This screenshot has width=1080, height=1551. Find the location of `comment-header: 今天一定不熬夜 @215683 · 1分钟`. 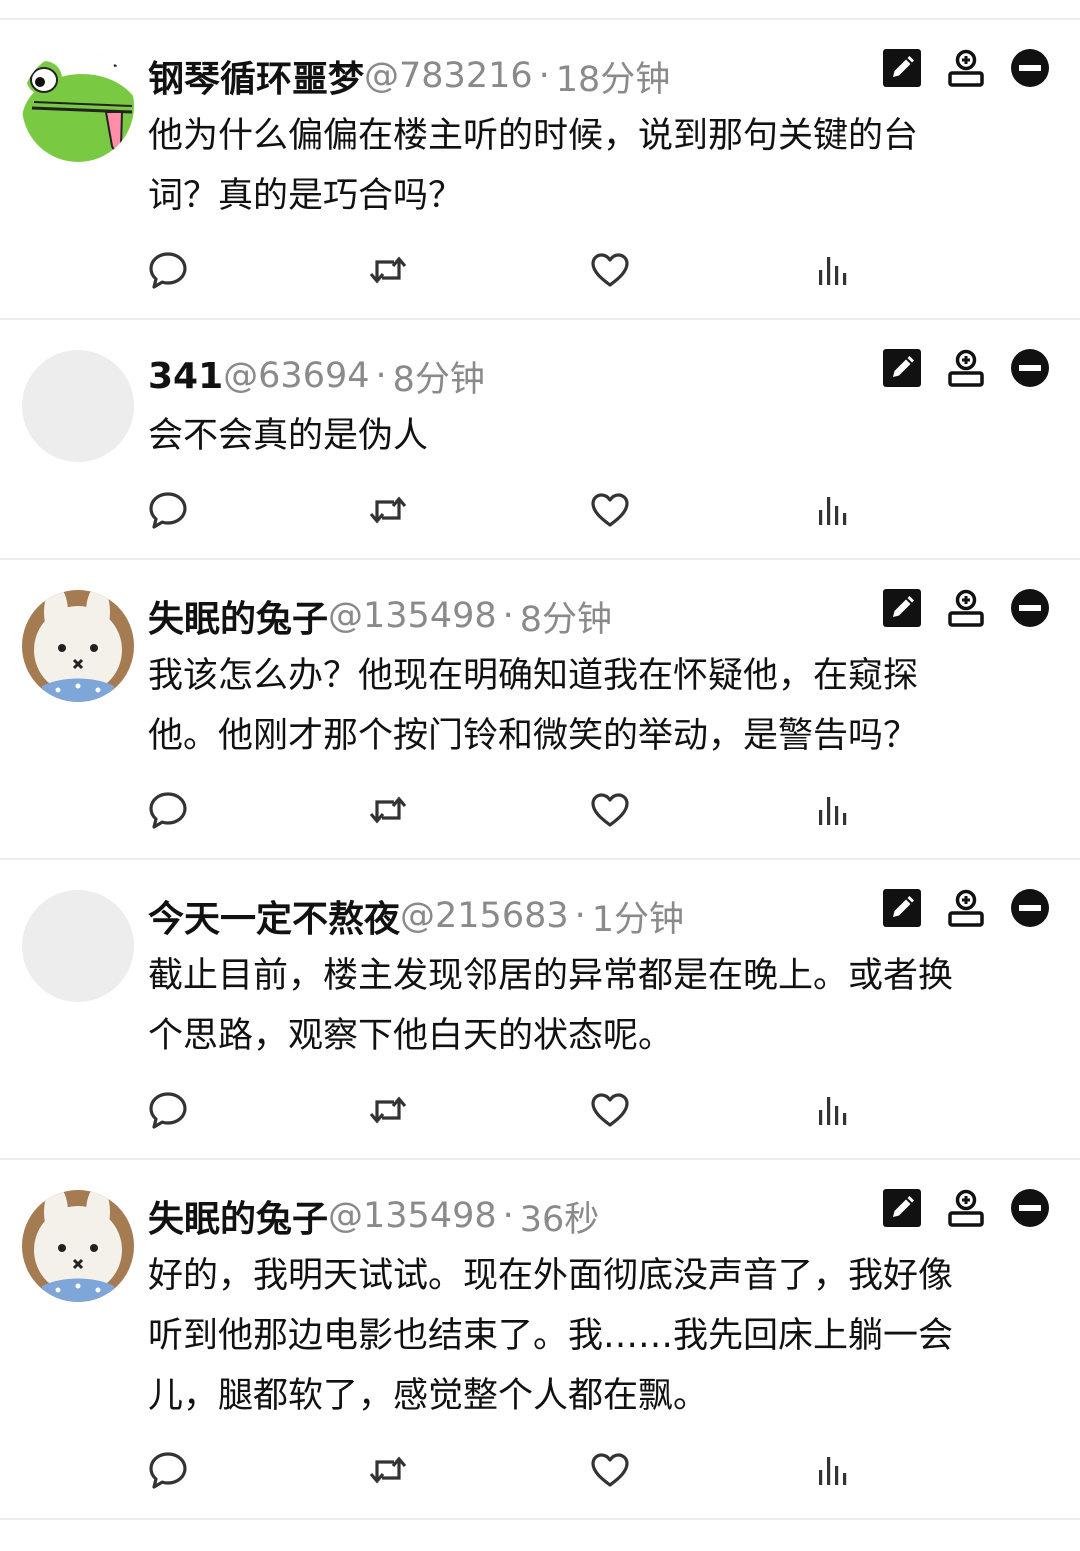

comment-header: 今天一定不熬夜 @215683 · 1分钟 is located at coordinates (494, 916).